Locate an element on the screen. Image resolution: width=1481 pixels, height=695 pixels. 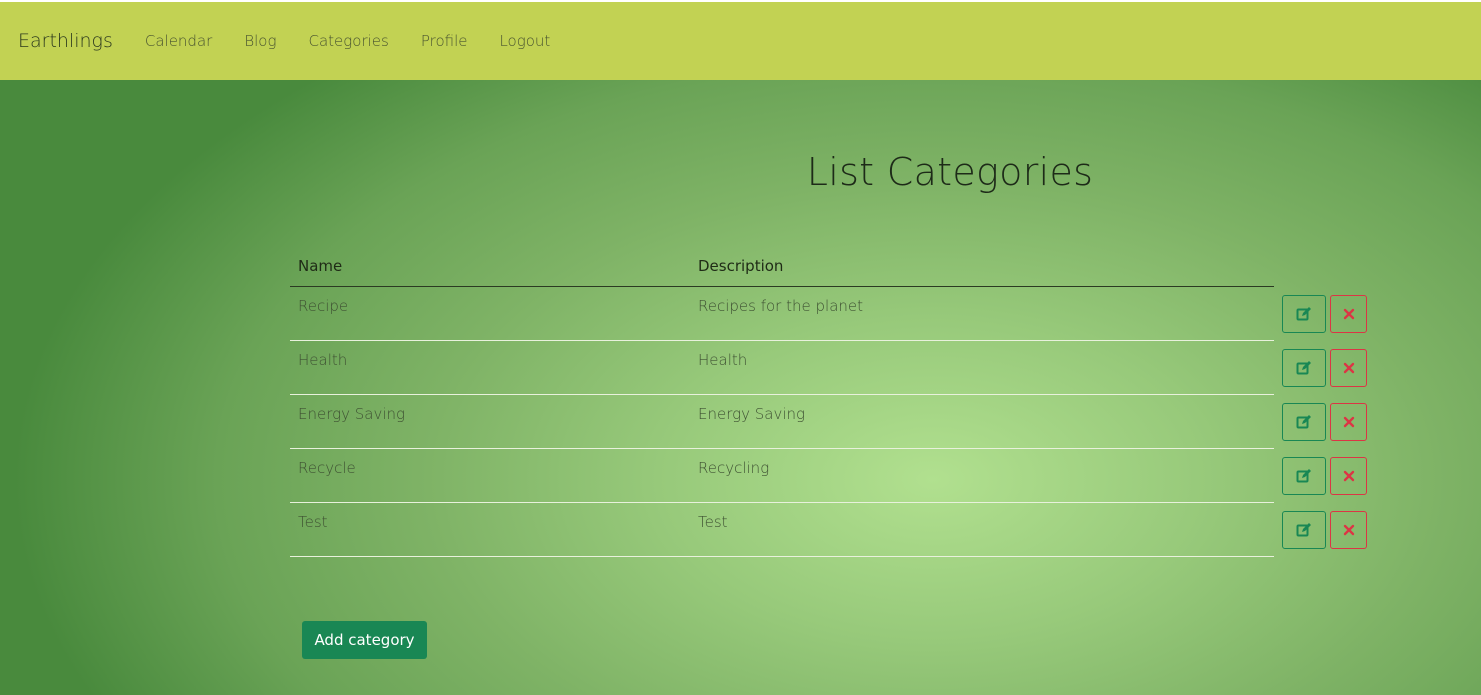
table-row: Test Test is located at coordinates (782, 530).